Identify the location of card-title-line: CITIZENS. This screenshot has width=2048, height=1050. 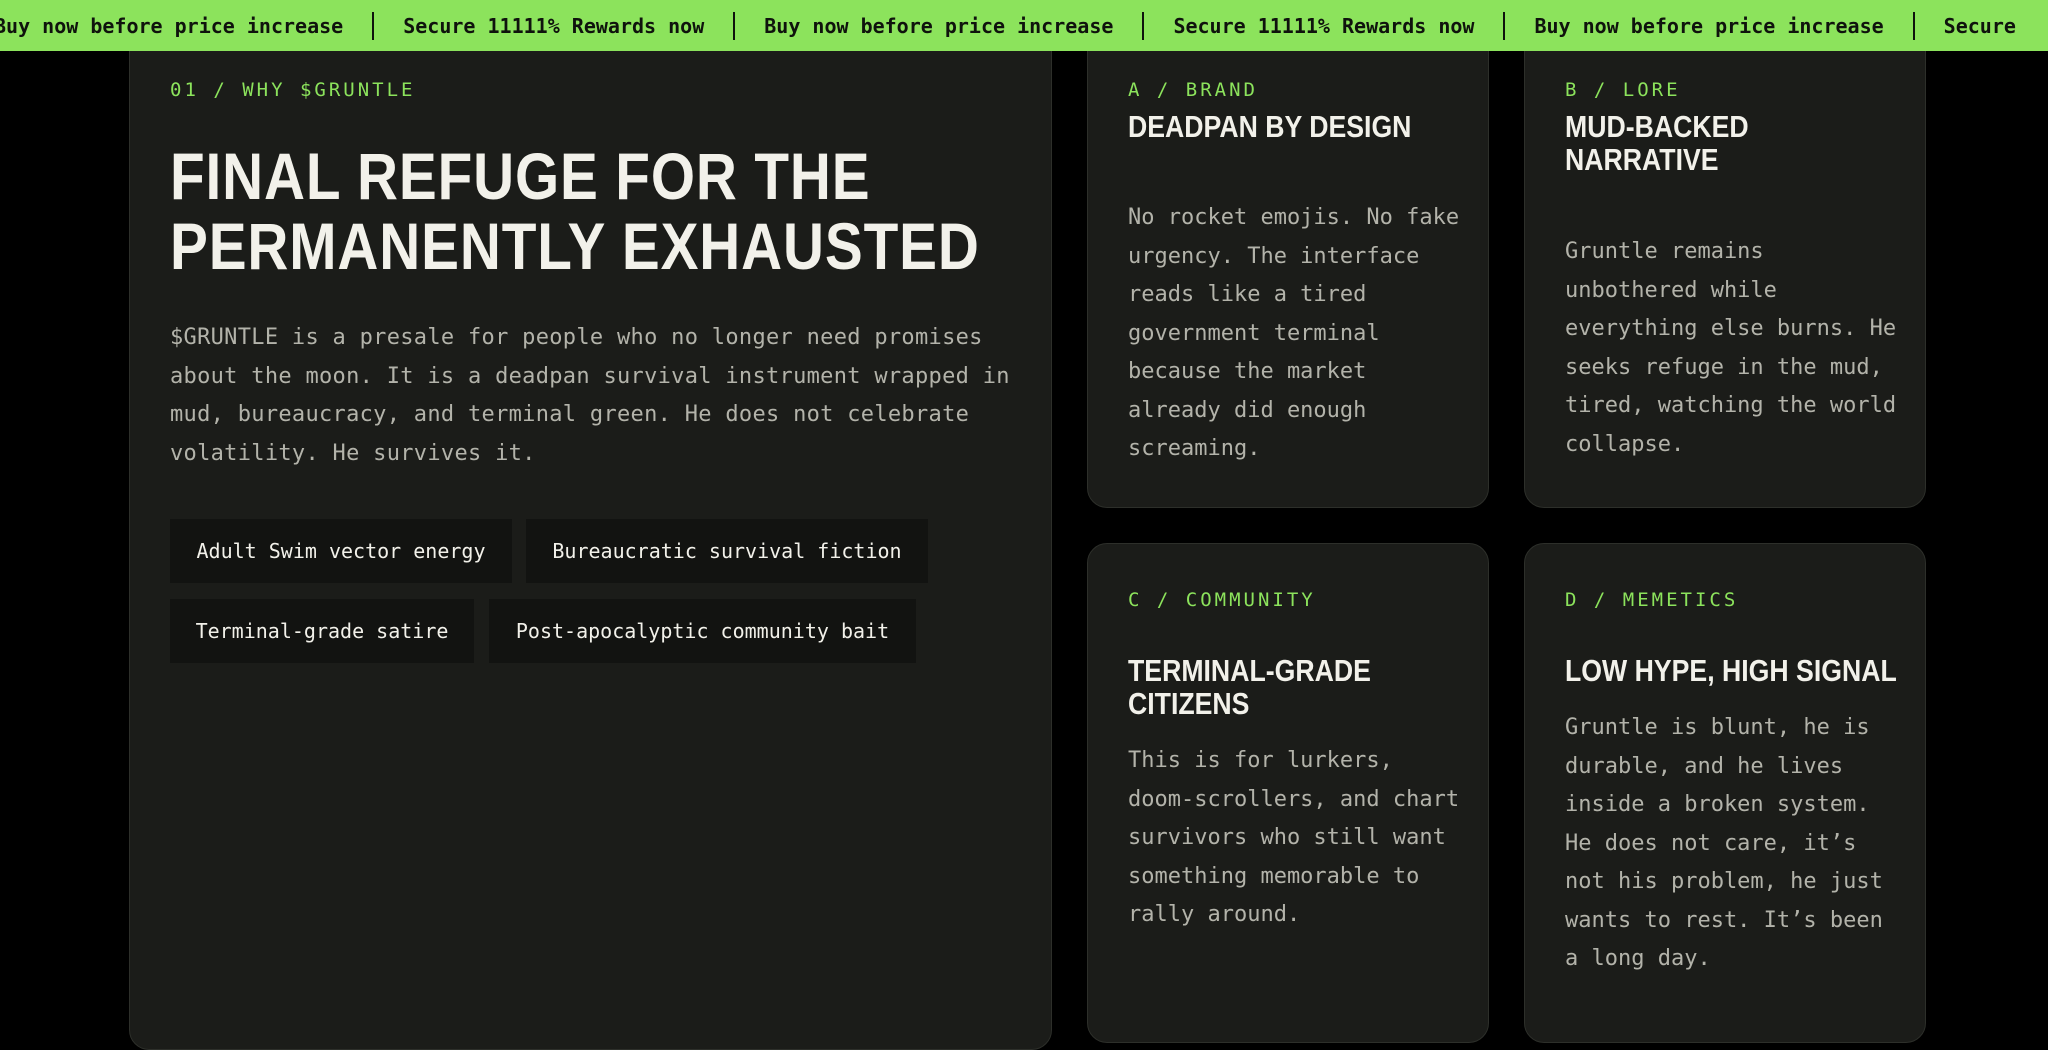
(1189, 703).